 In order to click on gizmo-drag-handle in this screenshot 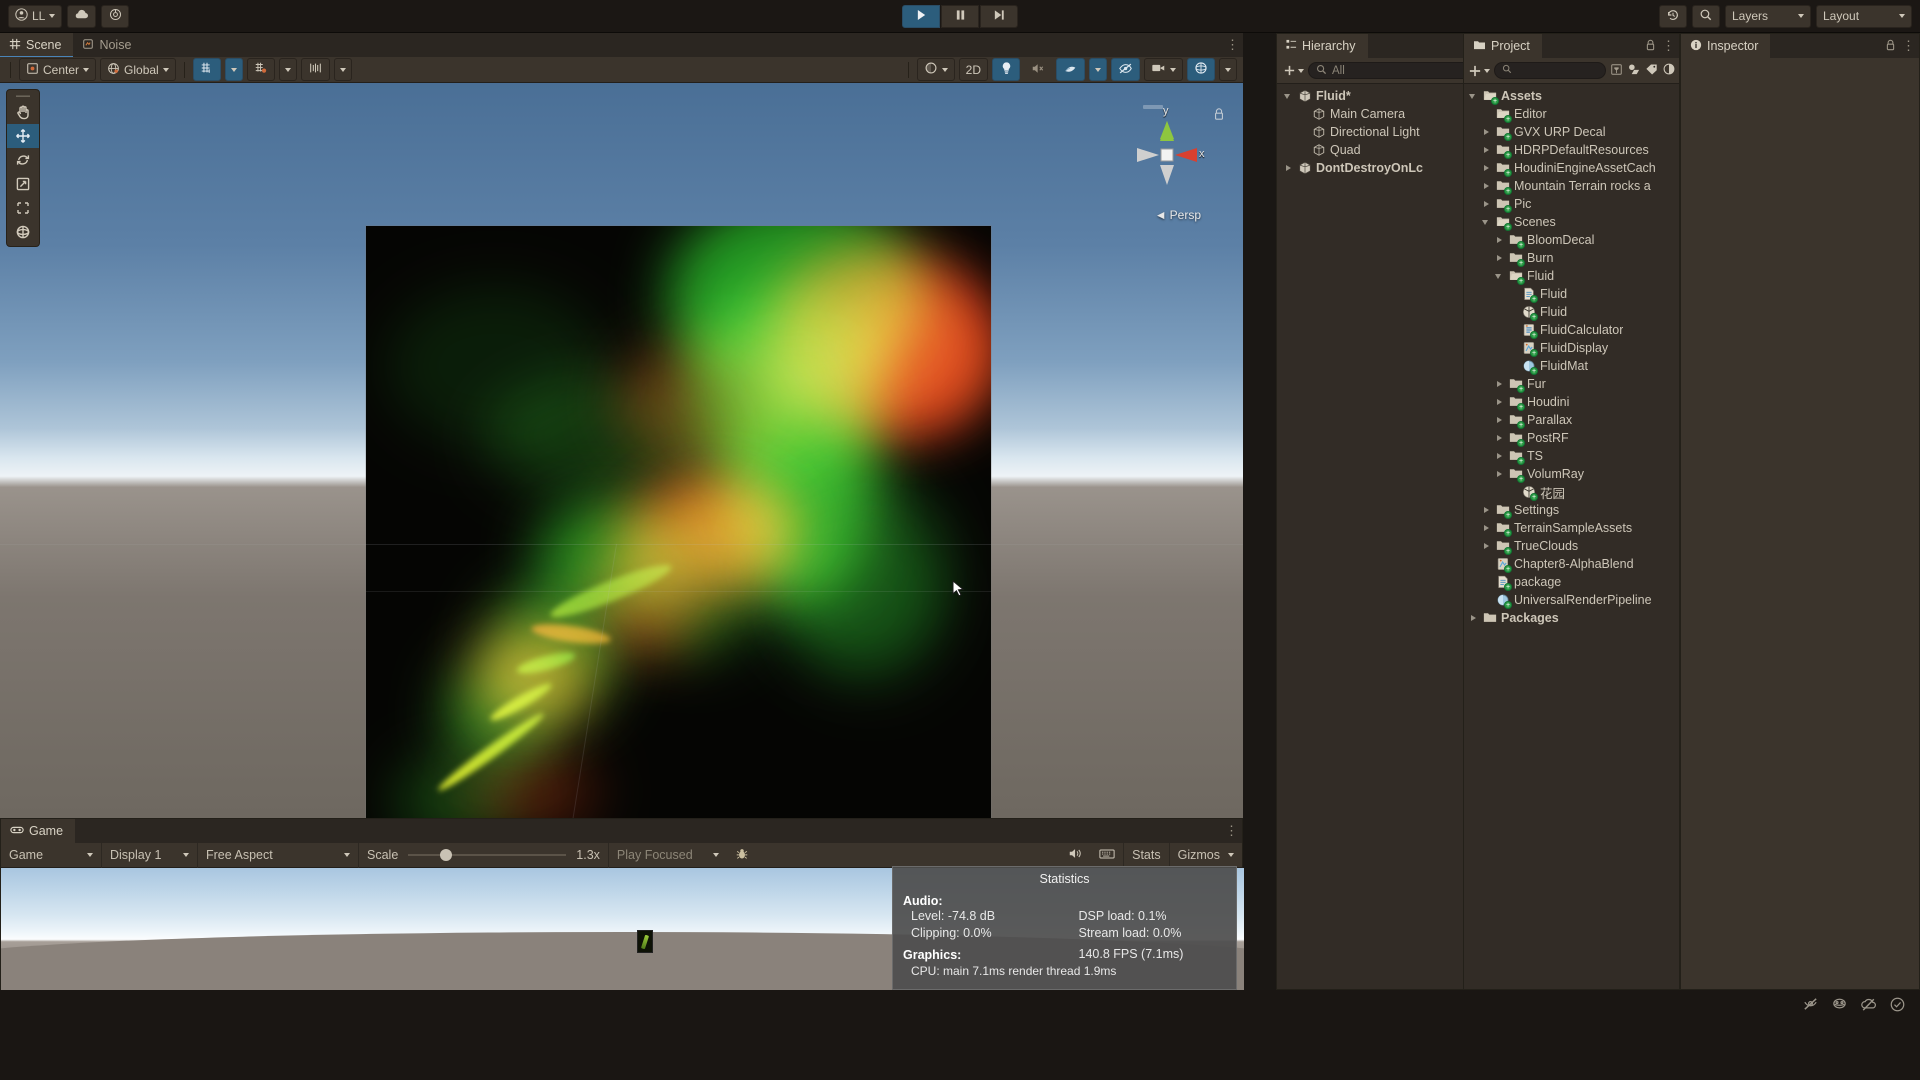, I will do `click(1153, 107)`.